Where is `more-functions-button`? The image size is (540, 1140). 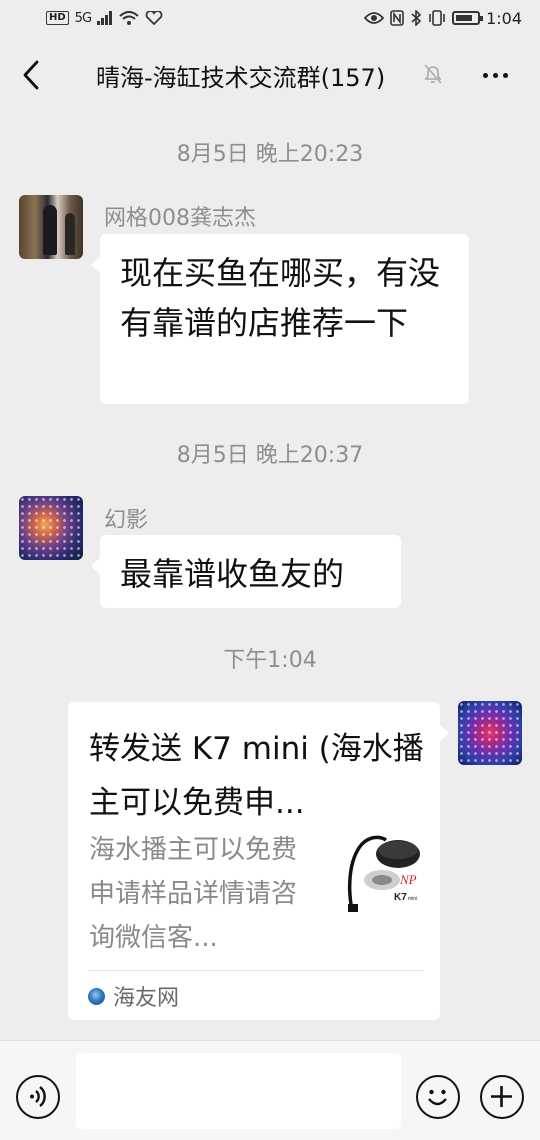
more-functions-button is located at coordinates (502, 1097).